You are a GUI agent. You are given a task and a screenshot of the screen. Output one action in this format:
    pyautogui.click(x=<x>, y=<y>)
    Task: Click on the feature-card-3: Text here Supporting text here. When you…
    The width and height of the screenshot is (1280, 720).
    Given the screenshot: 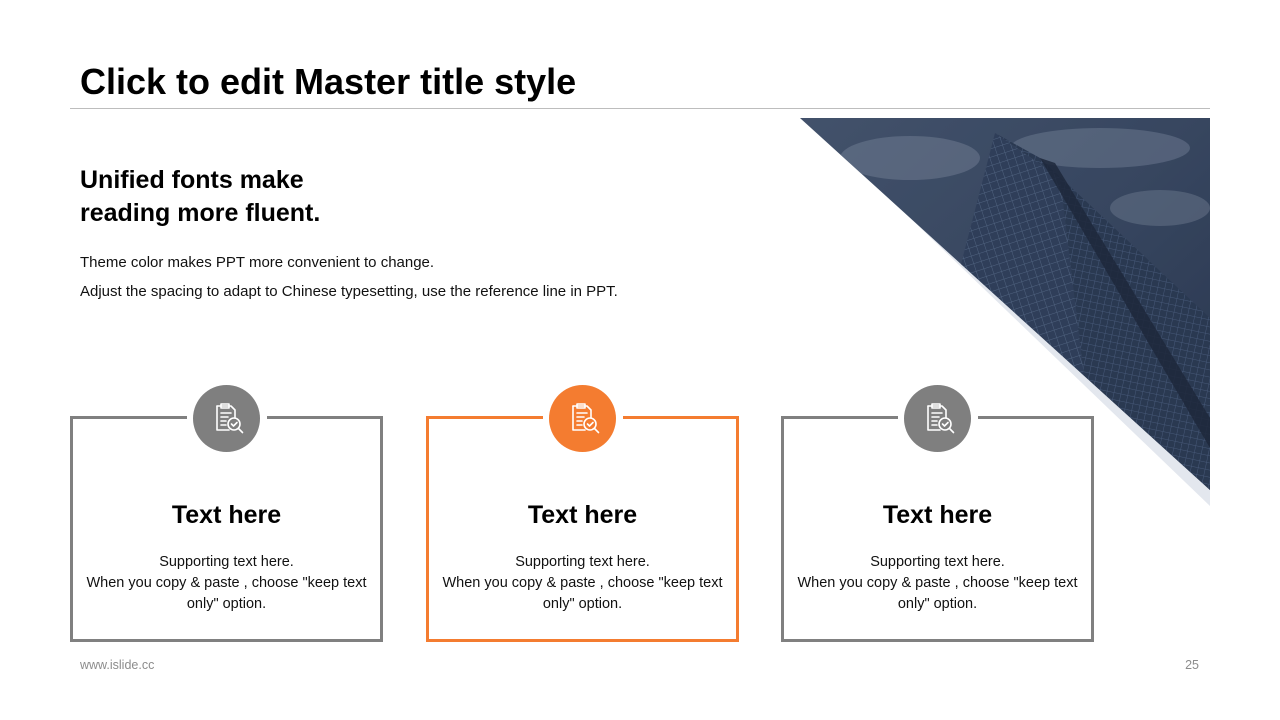 What is the action you would take?
    pyautogui.click(x=937, y=512)
    